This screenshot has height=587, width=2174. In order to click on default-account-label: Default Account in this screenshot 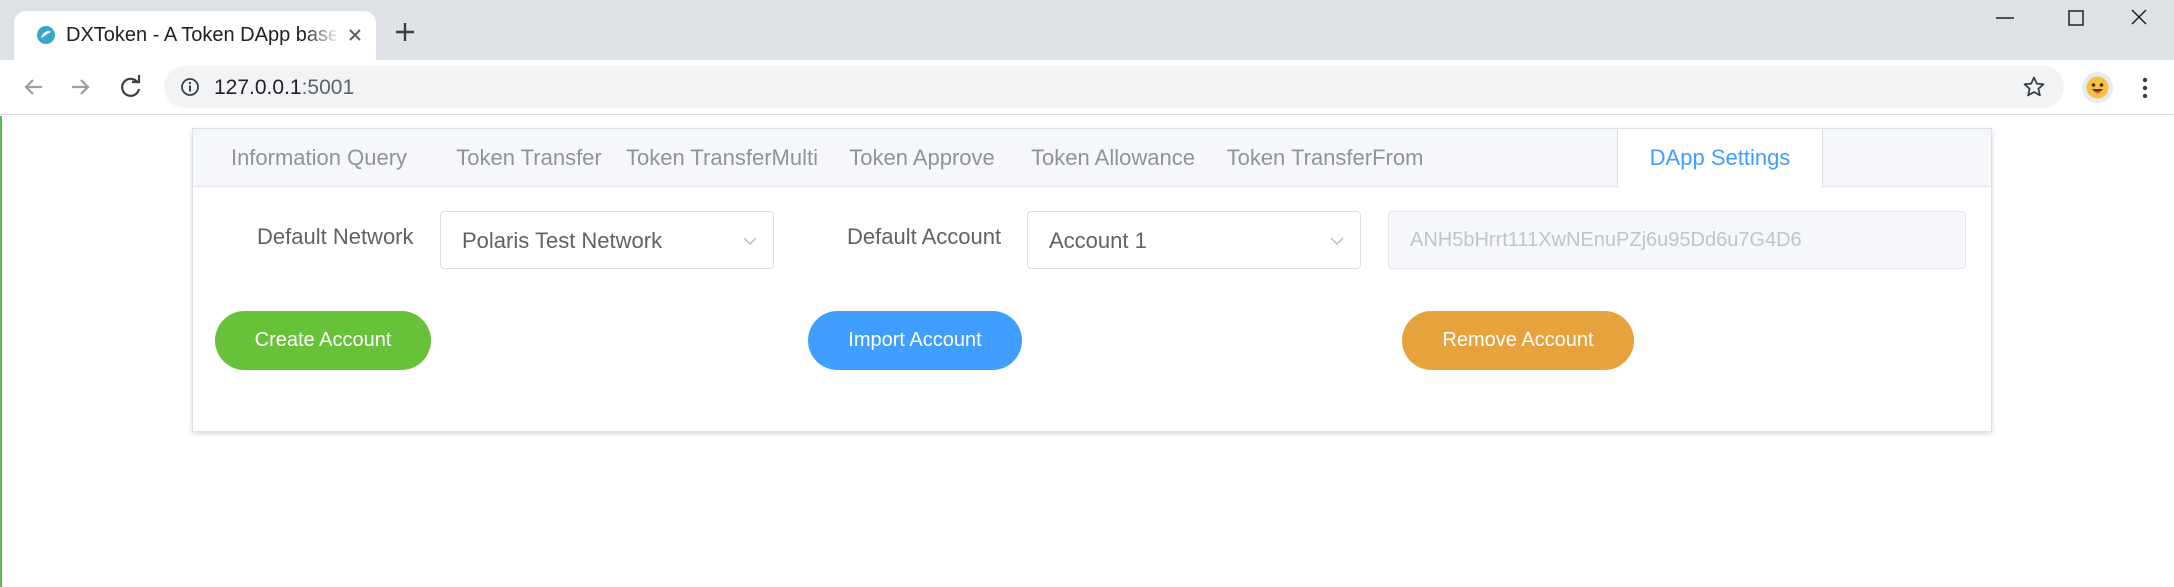, I will do `click(924, 236)`.